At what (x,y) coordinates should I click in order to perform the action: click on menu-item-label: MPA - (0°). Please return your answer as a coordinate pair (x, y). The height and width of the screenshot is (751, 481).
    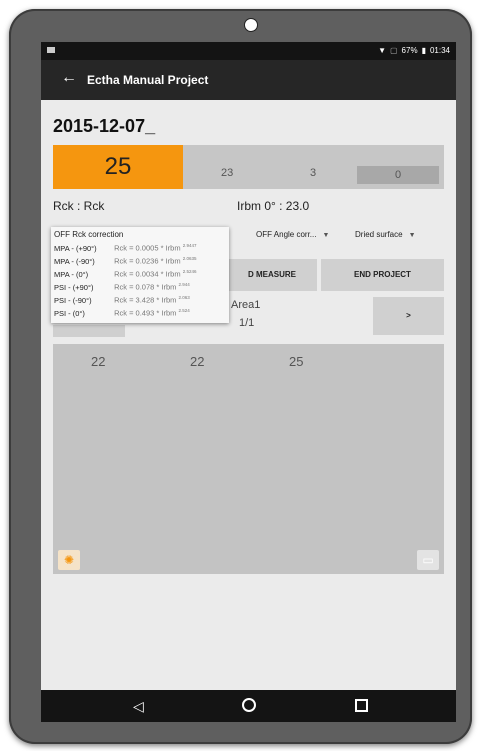
    Looking at the image, I should click on (71, 274).